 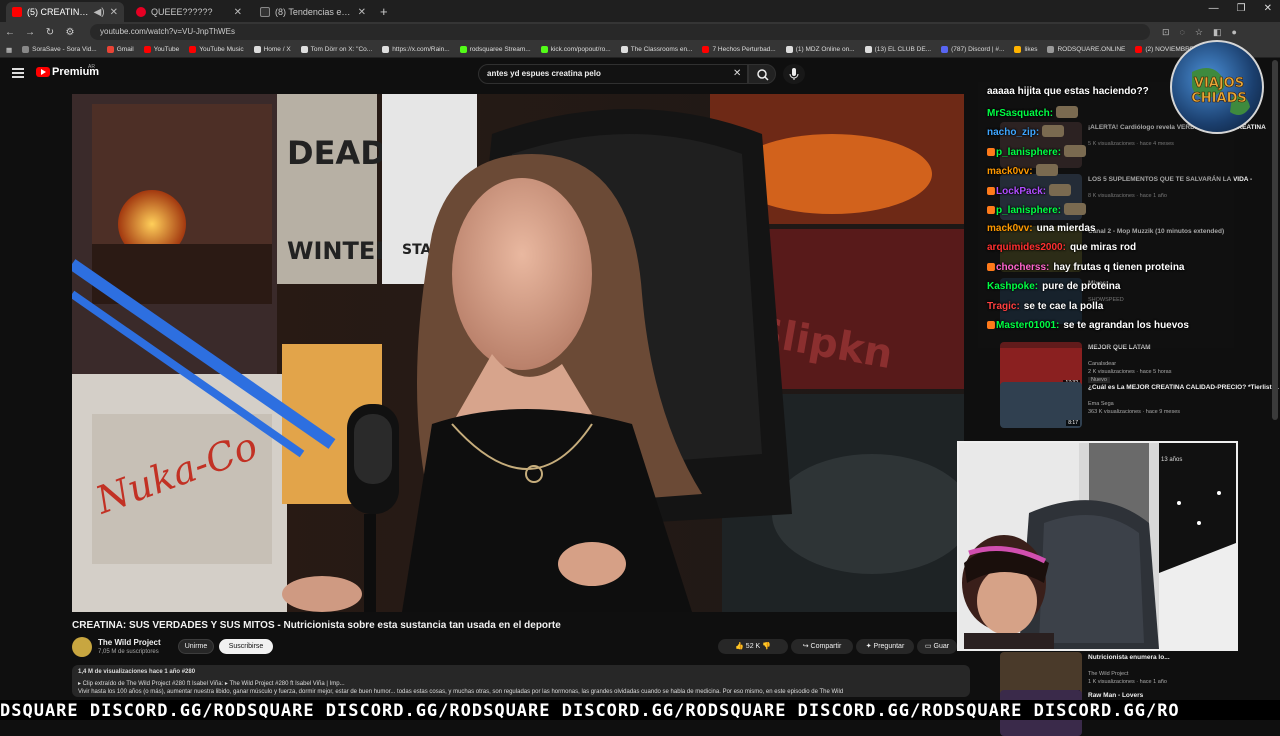 I want to click on ask-button: ✦ Preguntar, so click(x=885, y=646).